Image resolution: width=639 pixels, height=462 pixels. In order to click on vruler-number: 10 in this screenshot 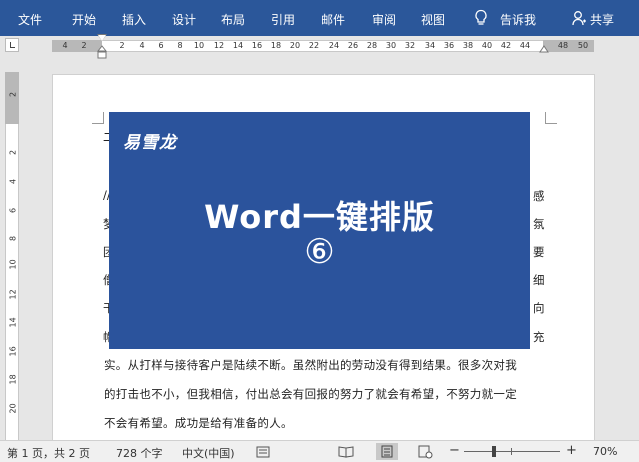, I will do `click(13, 264)`.